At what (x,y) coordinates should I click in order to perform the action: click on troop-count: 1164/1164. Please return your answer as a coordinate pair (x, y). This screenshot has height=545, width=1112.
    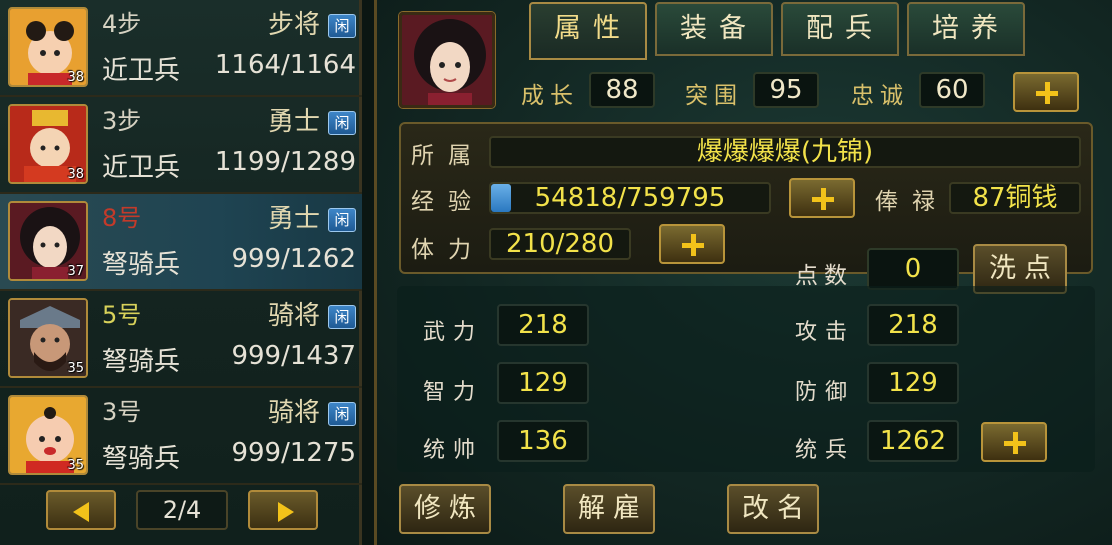
    Looking at the image, I should click on (285, 65).